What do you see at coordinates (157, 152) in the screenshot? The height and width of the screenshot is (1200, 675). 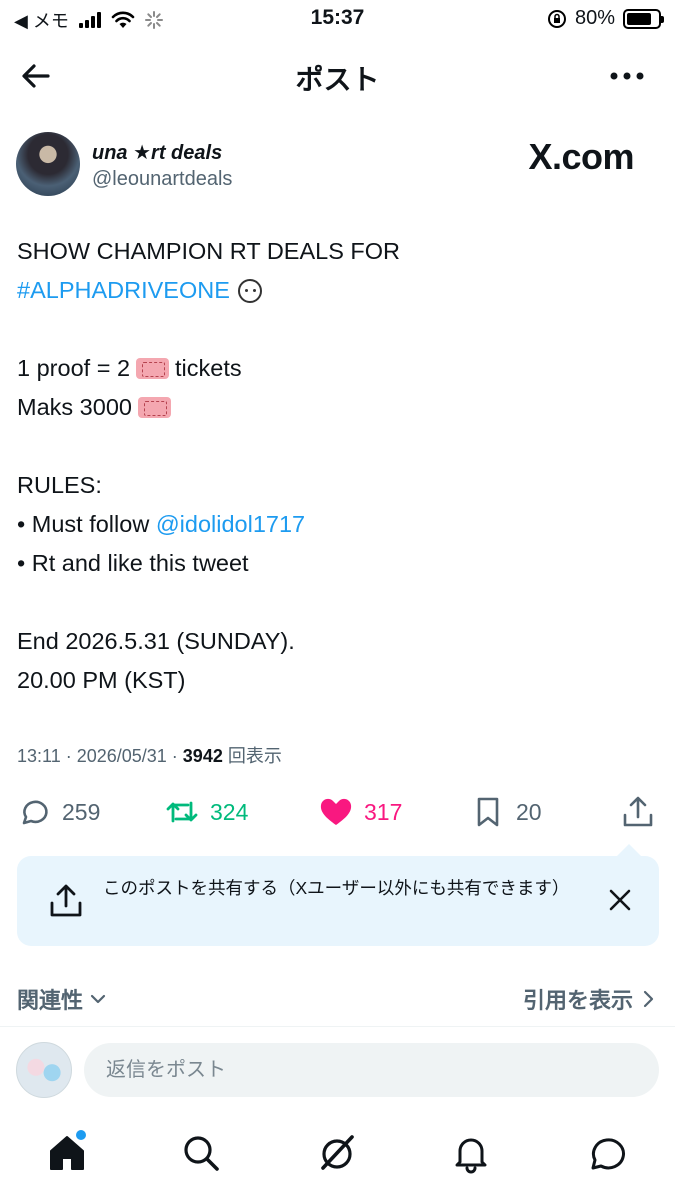 I see `author-display-name: una ★rt deals` at bounding box center [157, 152].